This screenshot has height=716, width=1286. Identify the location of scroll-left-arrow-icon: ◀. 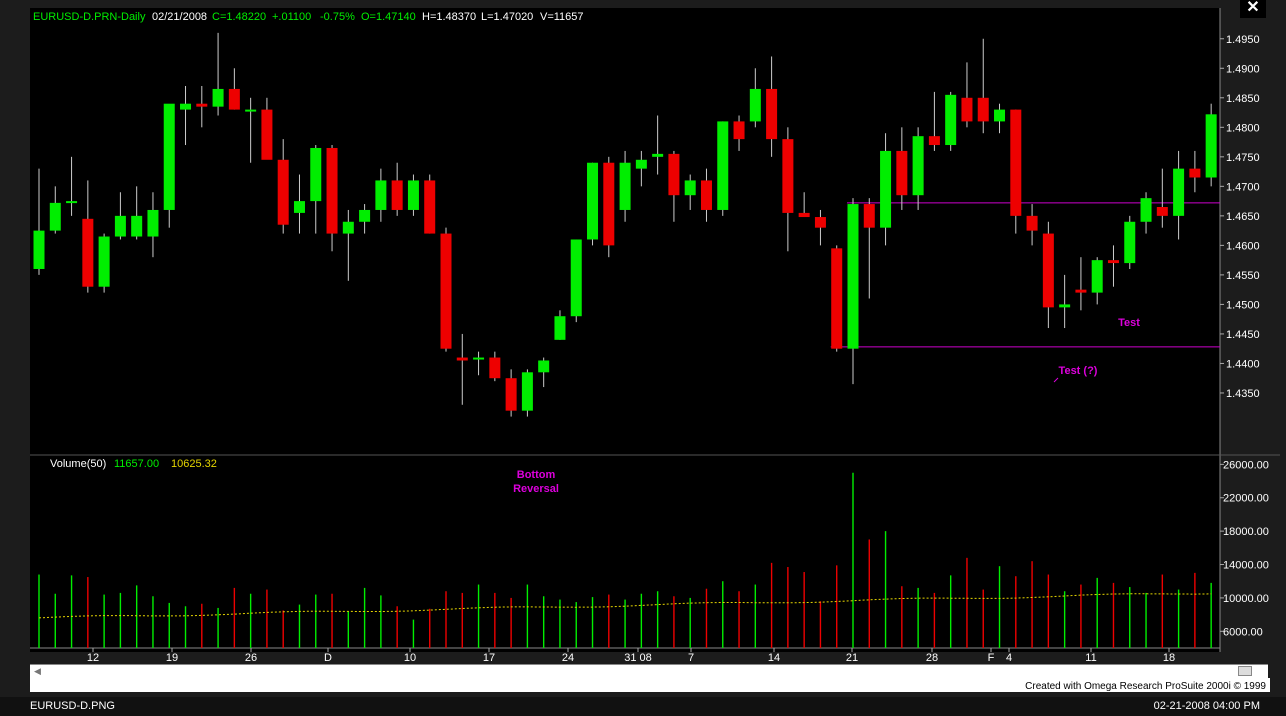
(38, 671).